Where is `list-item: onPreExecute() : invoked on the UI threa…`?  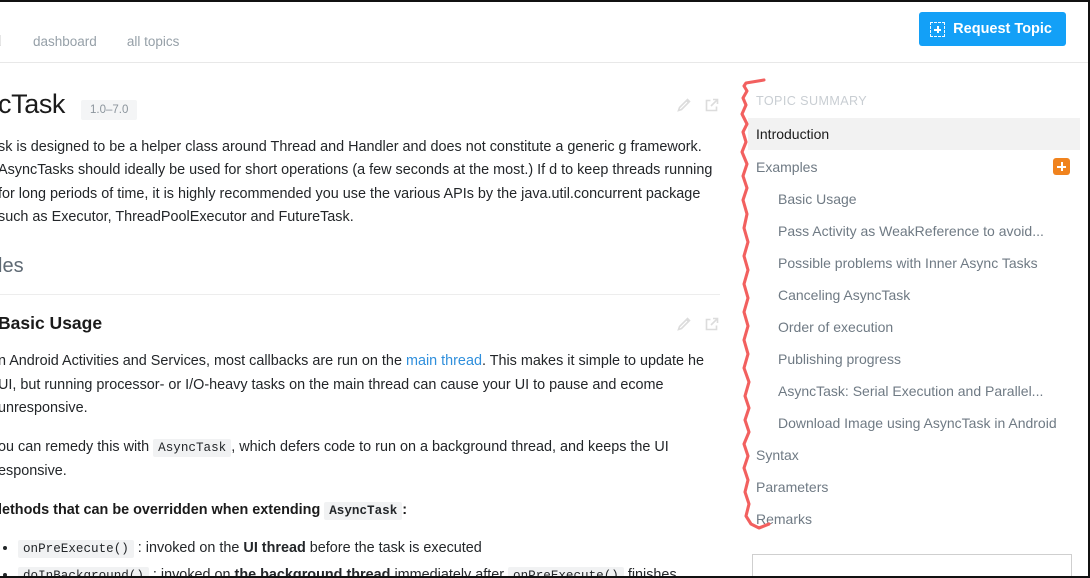 list-item: onPreExecute() : invoked on the UI threa… is located at coordinates (369, 548).